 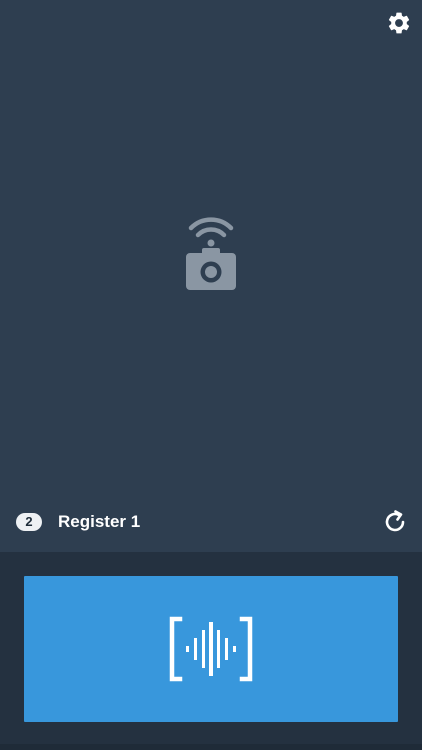 I want to click on refresh-button, so click(x=395, y=522).